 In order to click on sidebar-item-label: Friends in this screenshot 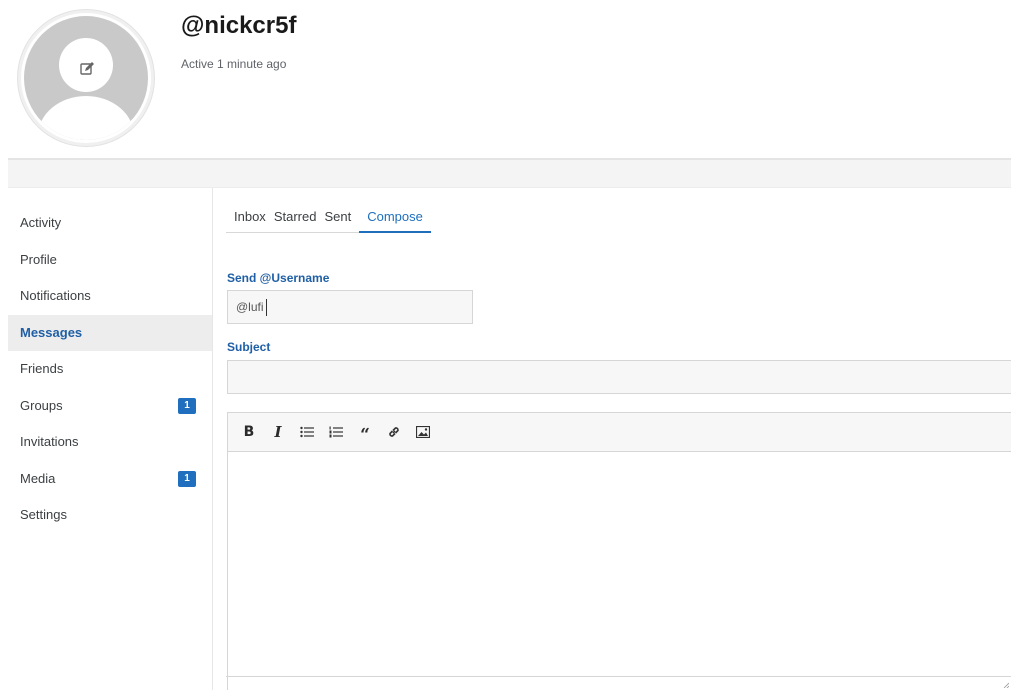, I will do `click(42, 368)`.